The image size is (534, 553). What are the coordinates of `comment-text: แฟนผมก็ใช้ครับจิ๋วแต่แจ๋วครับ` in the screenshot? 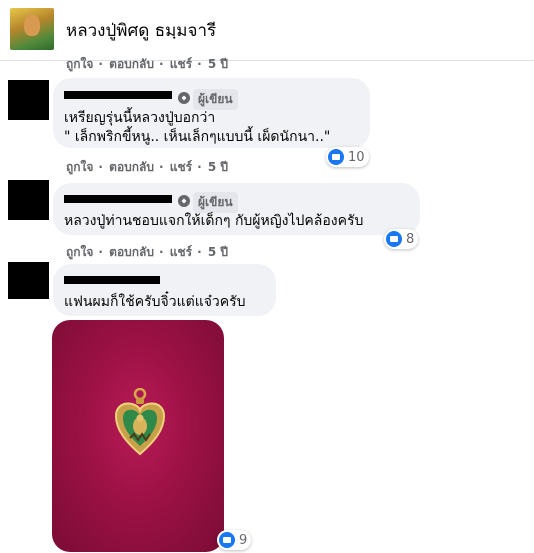 It's located at (155, 302).